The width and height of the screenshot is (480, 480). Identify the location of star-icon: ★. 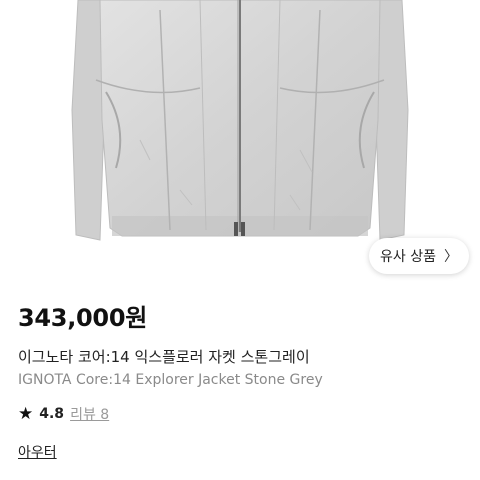
(26, 413).